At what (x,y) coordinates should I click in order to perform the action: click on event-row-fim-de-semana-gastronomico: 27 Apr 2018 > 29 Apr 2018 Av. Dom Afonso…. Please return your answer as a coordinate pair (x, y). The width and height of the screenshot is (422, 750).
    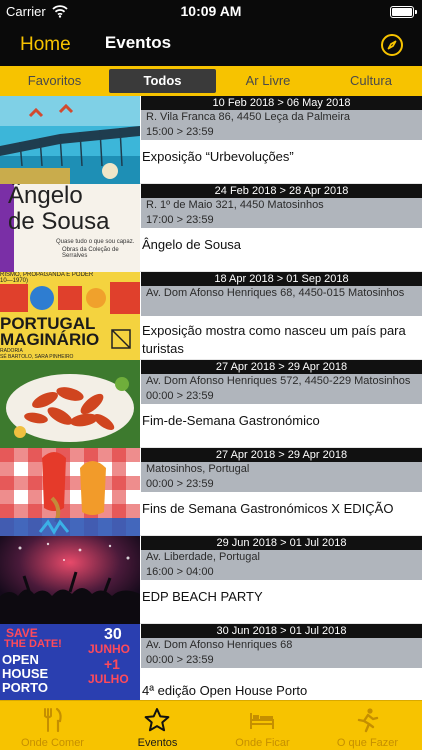
    Looking at the image, I should click on (211, 404).